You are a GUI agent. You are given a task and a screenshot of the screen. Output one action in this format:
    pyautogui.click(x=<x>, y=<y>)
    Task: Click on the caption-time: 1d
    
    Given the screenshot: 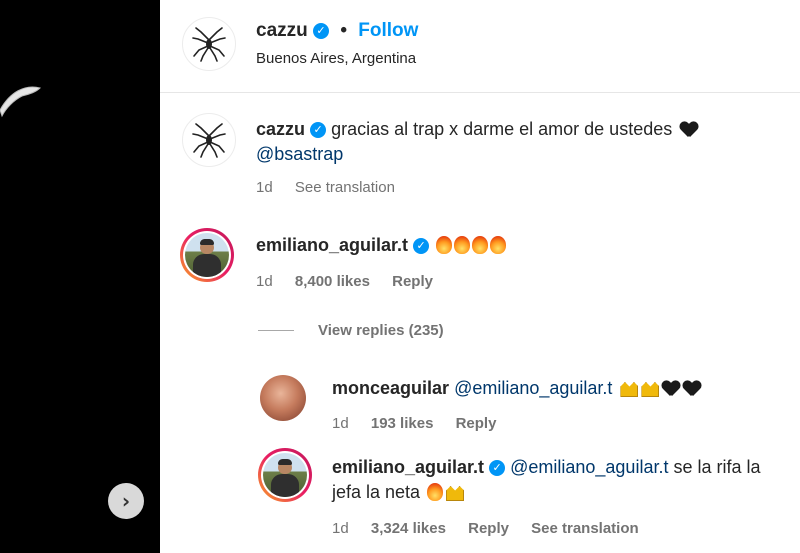 What is the action you would take?
    pyautogui.click(x=264, y=187)
    